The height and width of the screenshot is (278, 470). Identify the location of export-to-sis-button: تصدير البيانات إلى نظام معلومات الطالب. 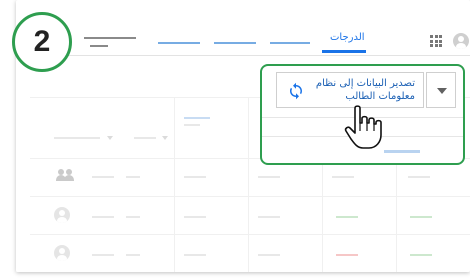
(350, 90).